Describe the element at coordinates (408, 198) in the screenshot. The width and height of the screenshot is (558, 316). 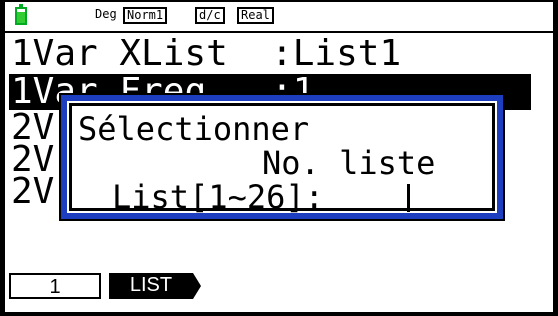
I see `text-cursor` at that location.